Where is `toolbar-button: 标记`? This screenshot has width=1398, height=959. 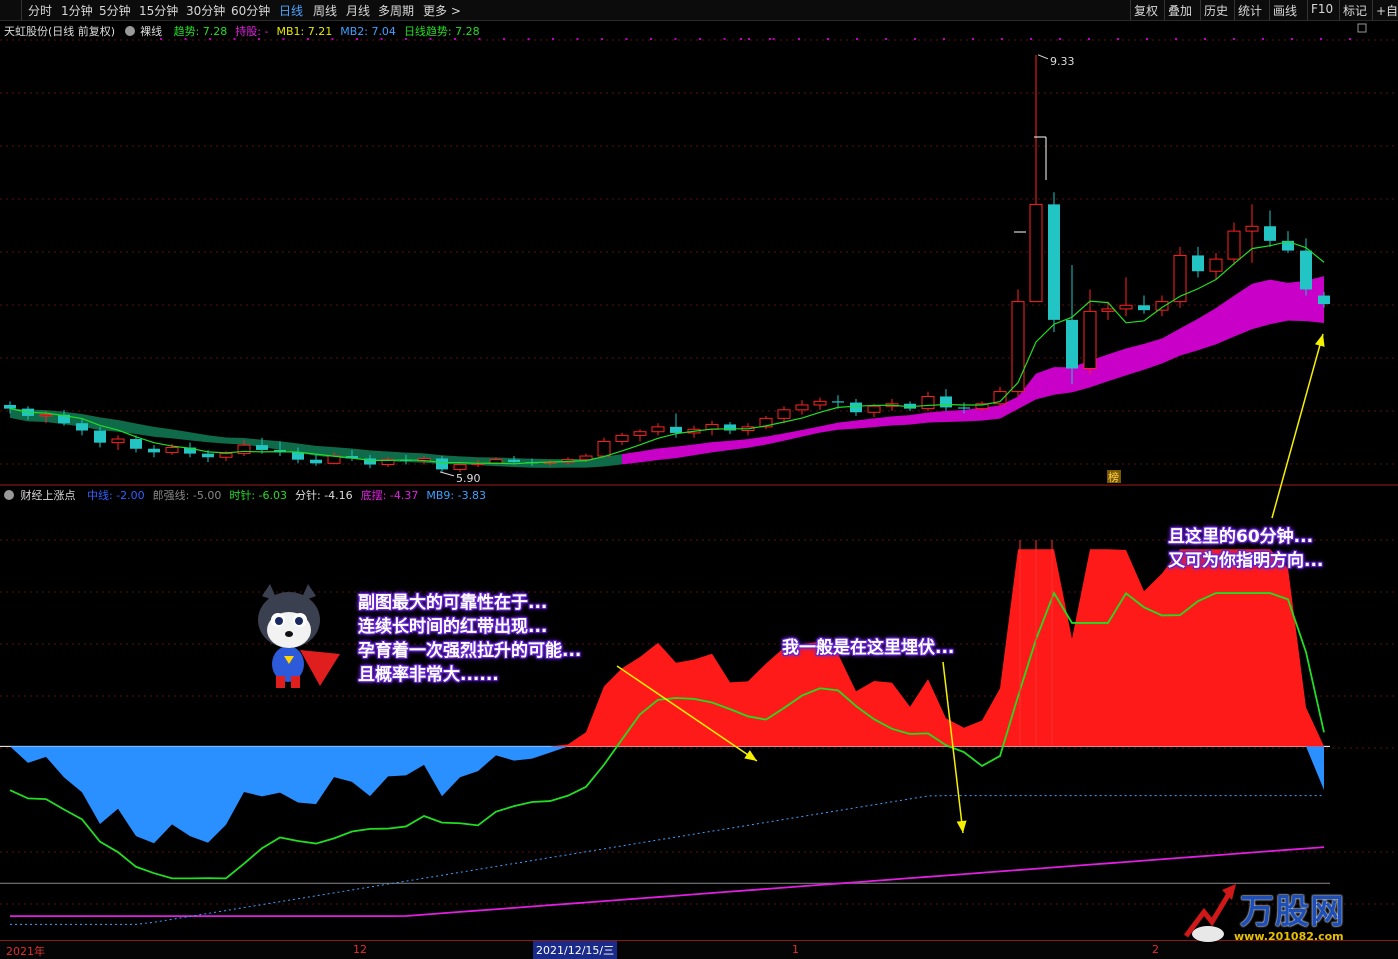 toolbar-button: 标记 is located at coordinates (1355, 10).